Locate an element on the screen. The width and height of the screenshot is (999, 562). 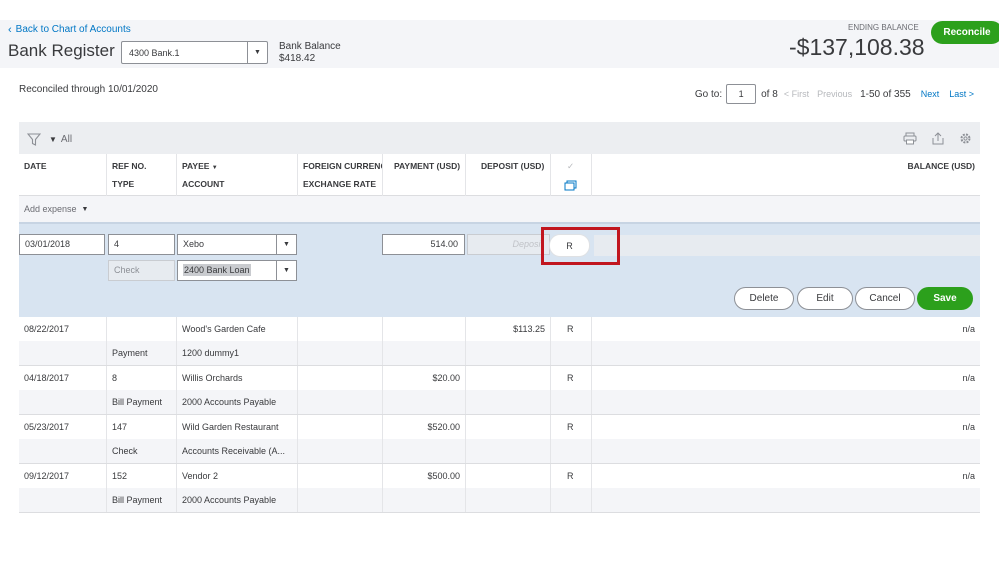
col-account: ACCOUNT is located at coordinates (203, 184).